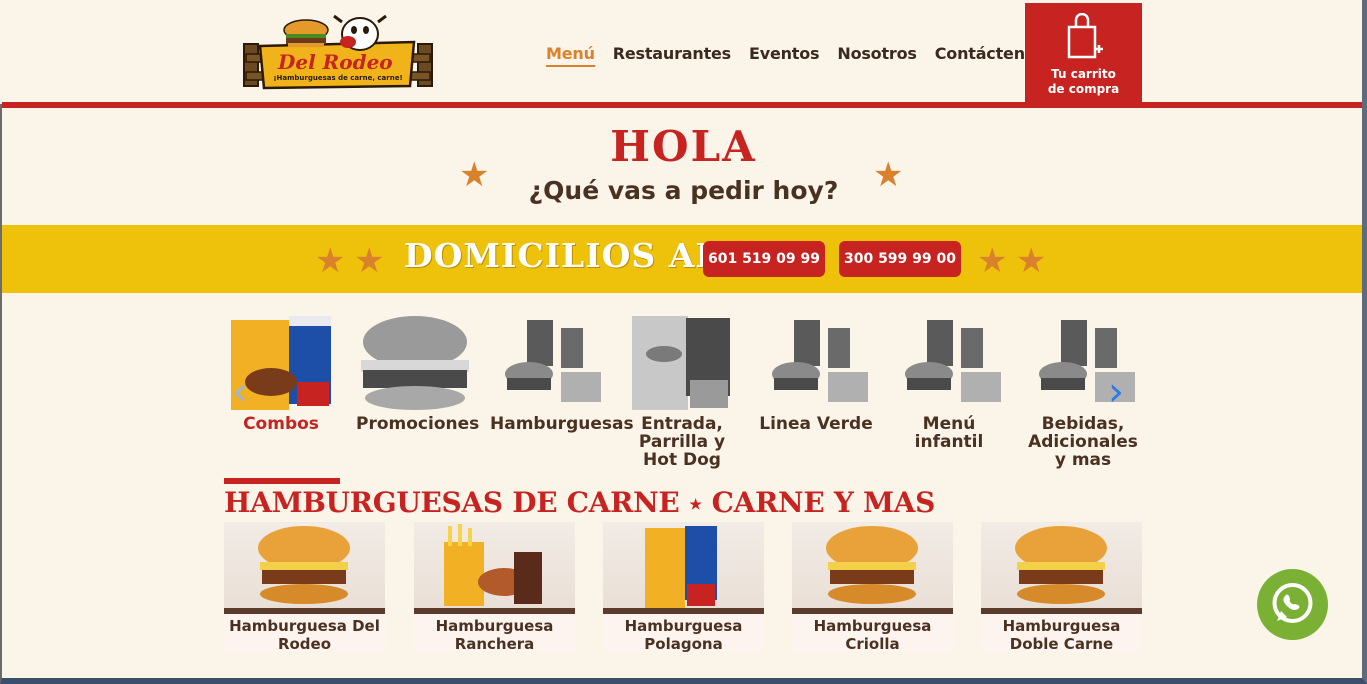 Image resolution: width=1367 pixels, height=684 pixels. I want to click on category-label: Linea Verde, so click(816, 424).